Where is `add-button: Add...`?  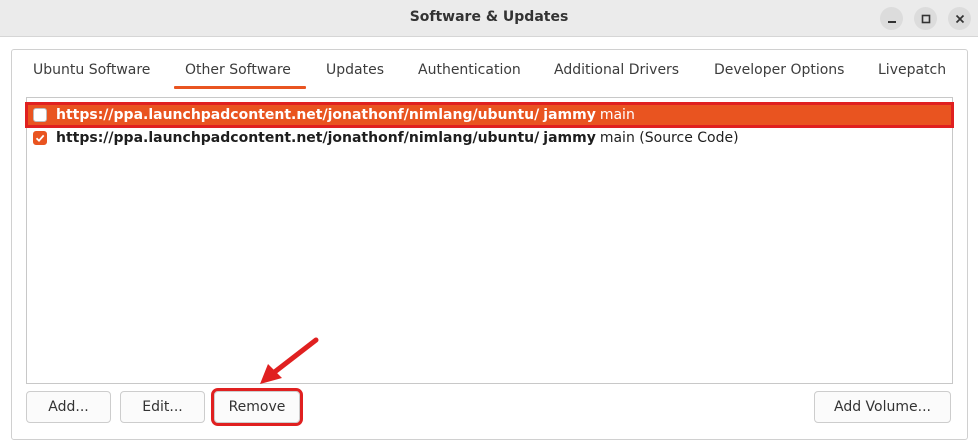
add-button: Add... is located at coordinates (68, 407).